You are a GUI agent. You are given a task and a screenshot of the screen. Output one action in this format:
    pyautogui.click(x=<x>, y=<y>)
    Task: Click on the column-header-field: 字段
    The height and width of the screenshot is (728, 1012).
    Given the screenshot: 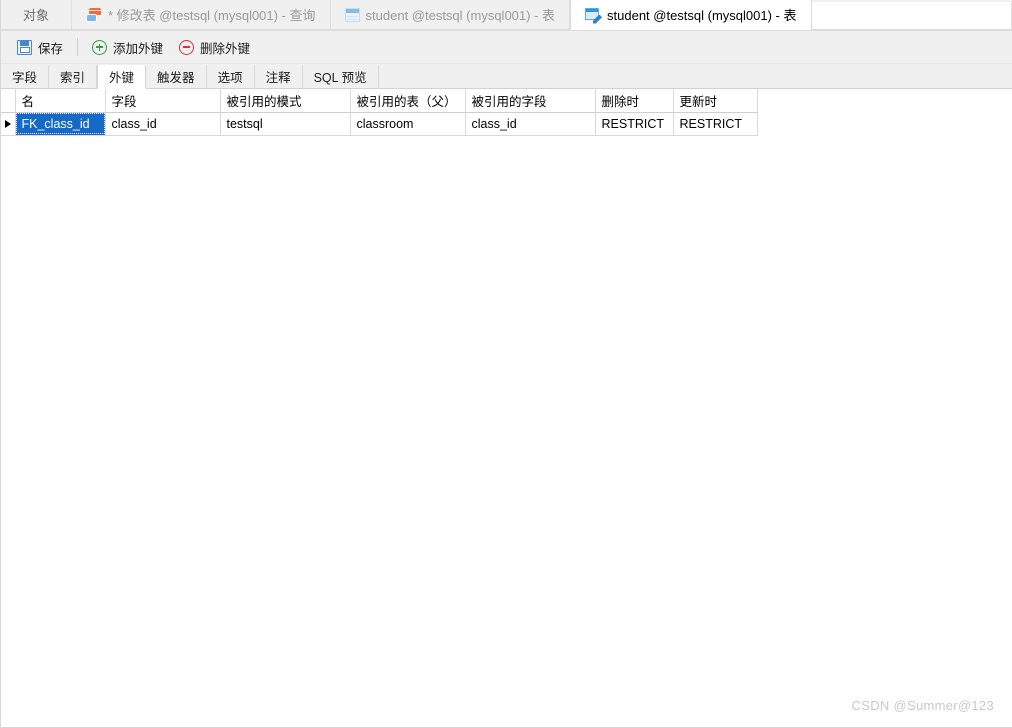 What is the action you would take?
    pyautogui.click(x=163, y=101)
    